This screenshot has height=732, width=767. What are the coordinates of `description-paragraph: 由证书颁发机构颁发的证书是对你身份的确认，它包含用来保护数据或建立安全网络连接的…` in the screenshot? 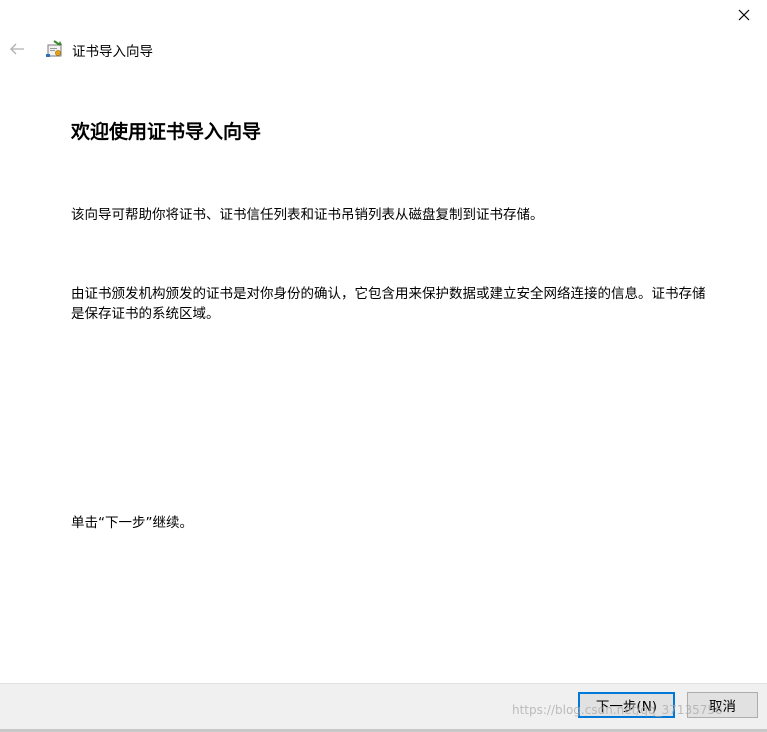 It's located at (388, 304).